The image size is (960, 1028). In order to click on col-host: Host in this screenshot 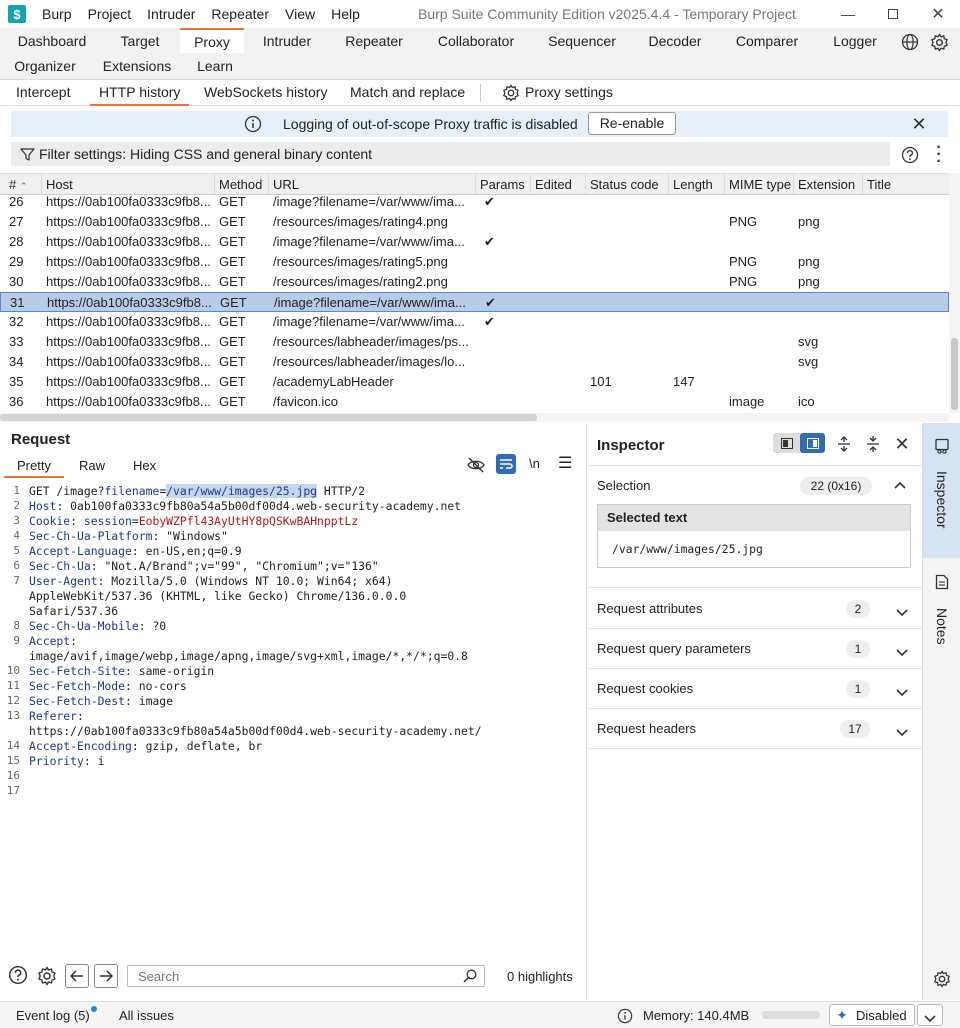, I will do `click(128, 185)`.